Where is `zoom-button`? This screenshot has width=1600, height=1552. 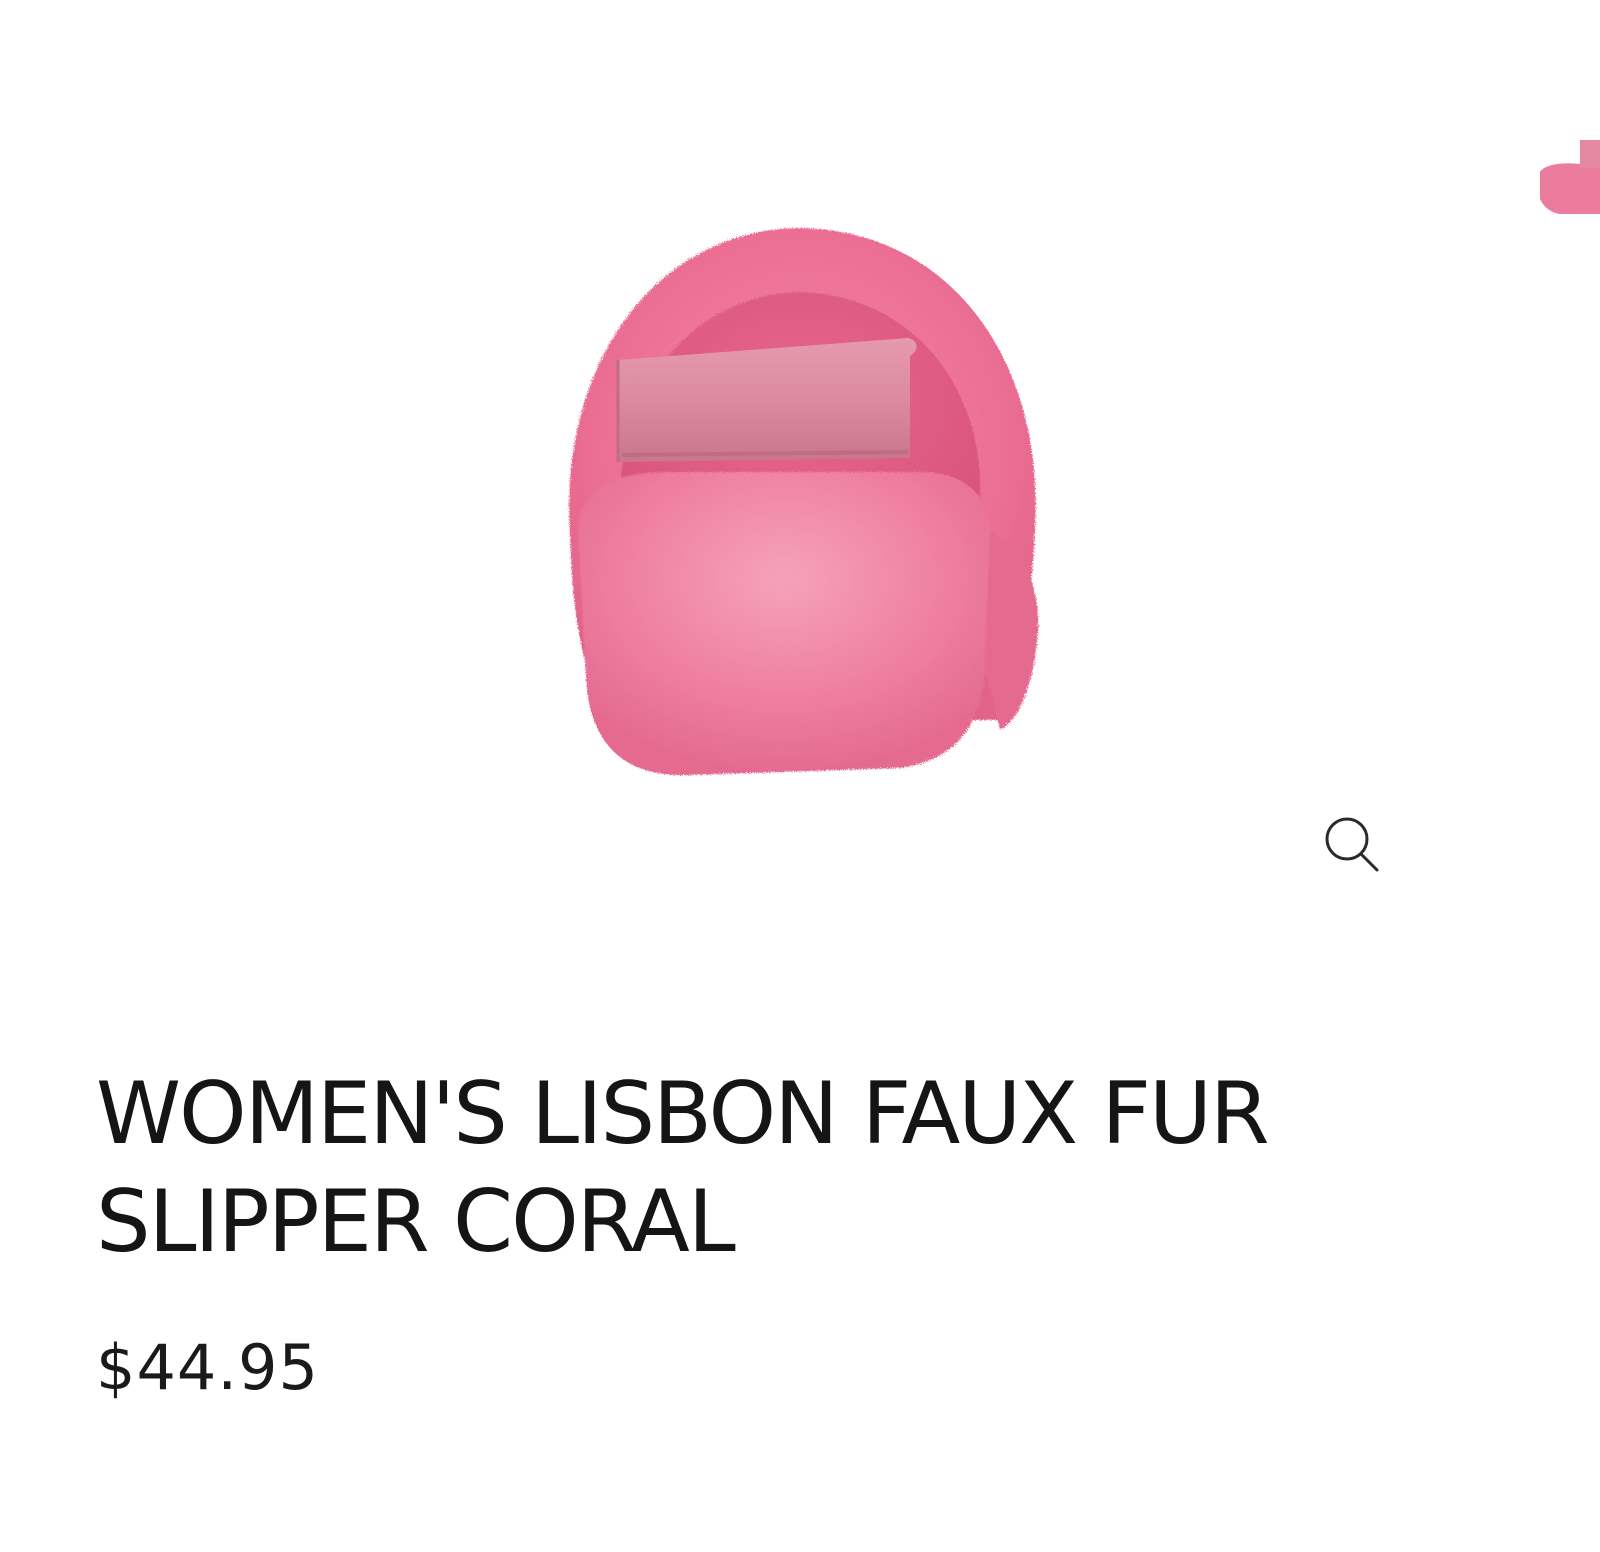 zoom-button is located at coordinates (1352, 846).